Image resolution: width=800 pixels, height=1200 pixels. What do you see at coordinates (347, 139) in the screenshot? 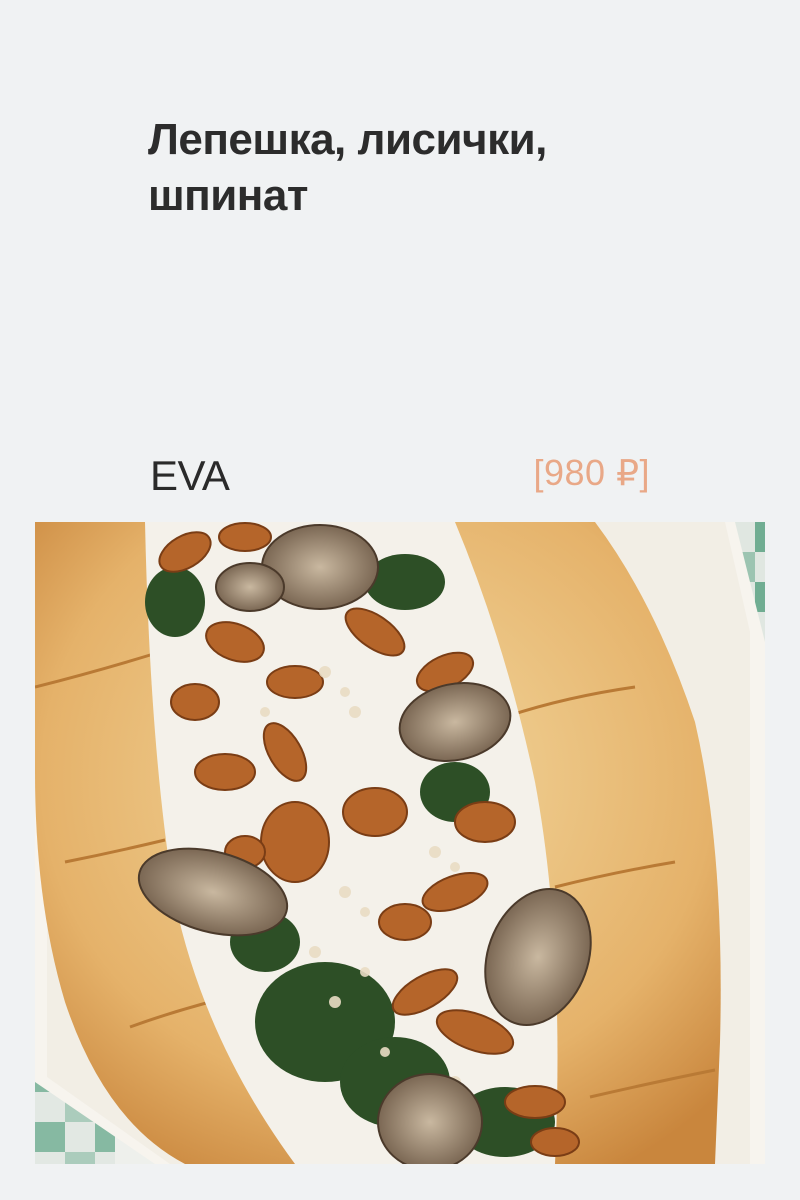
I see `dish-title-line-1: Лепешка, лисички,` at bounding box center [347, 139].